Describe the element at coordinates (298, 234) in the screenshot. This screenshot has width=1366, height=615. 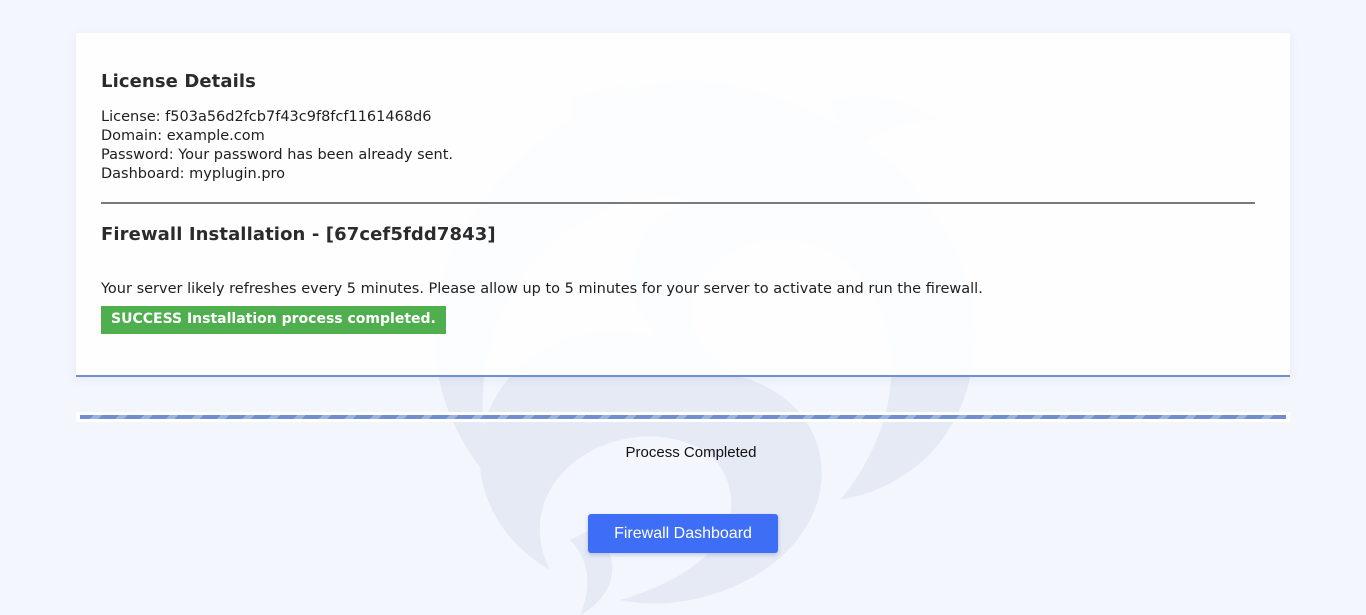
I see `firewall-installation-heading: Firewall Installation - [67cef5fdd7843]` at that location.